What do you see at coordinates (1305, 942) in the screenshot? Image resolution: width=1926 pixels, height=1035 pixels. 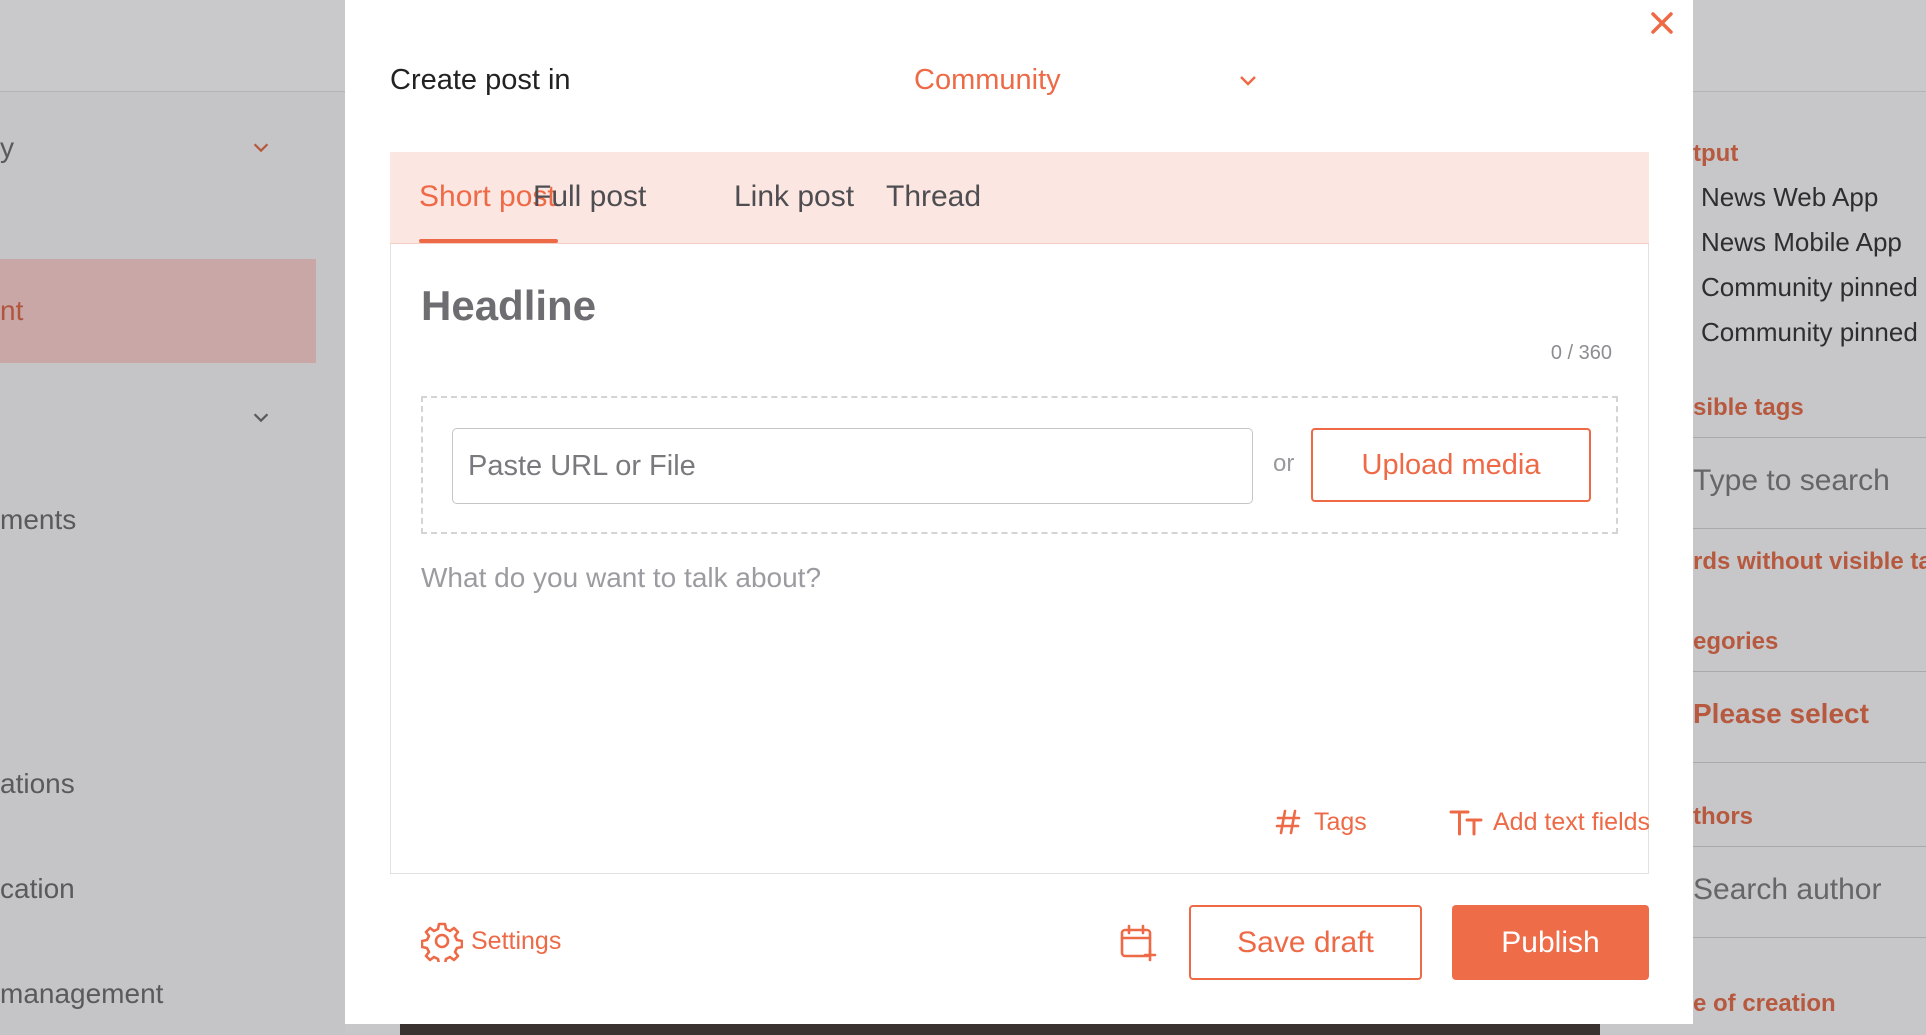 I see `save-draft-button: Save draft` at bounding box center [1305, 942].